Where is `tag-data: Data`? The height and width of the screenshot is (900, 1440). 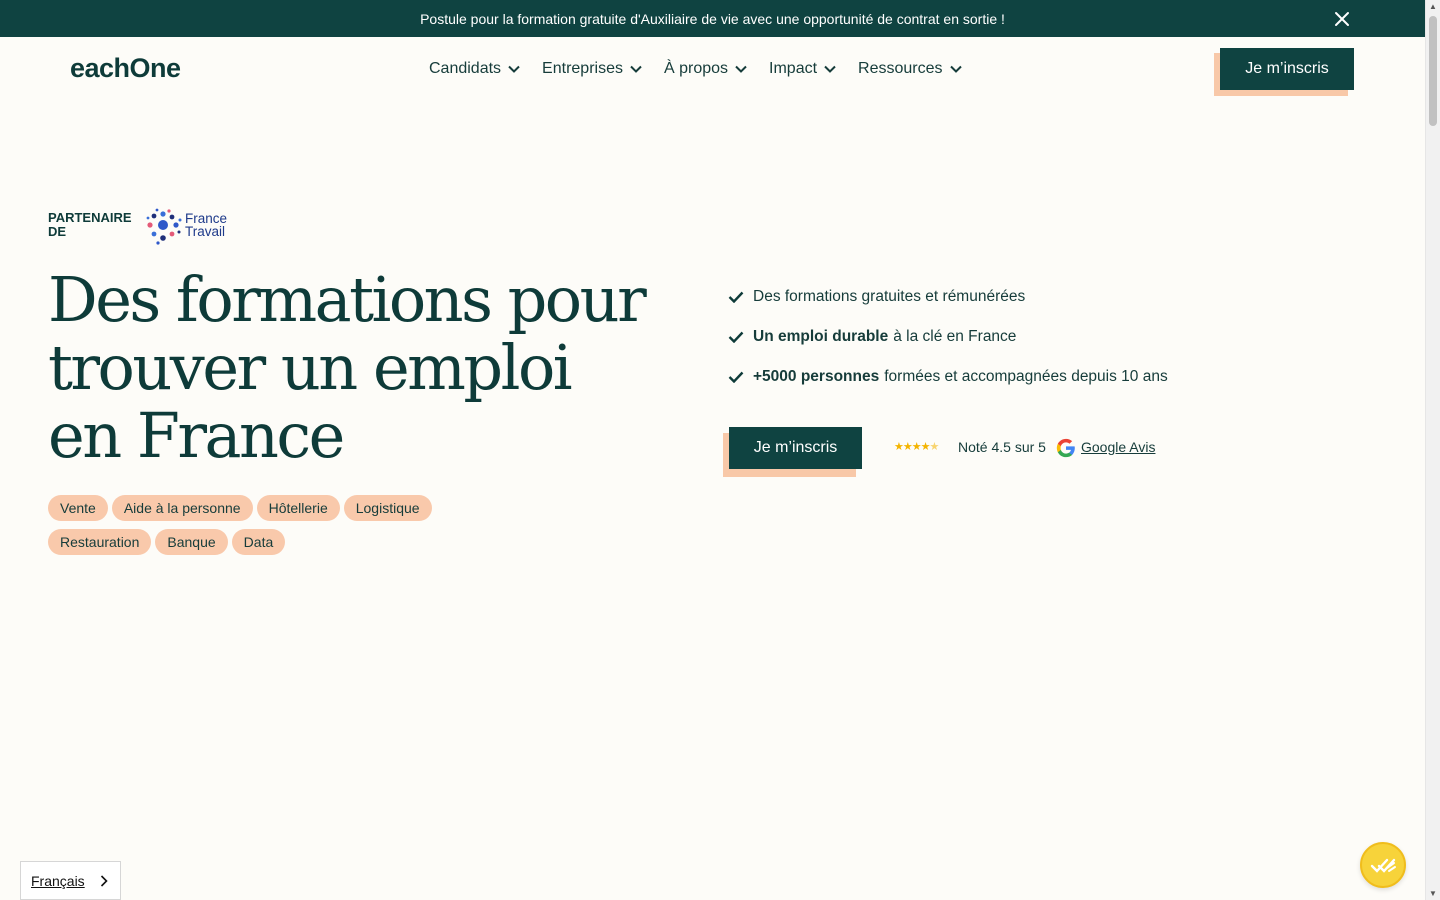
tag-data: Data is located at coordinates (258, 542).